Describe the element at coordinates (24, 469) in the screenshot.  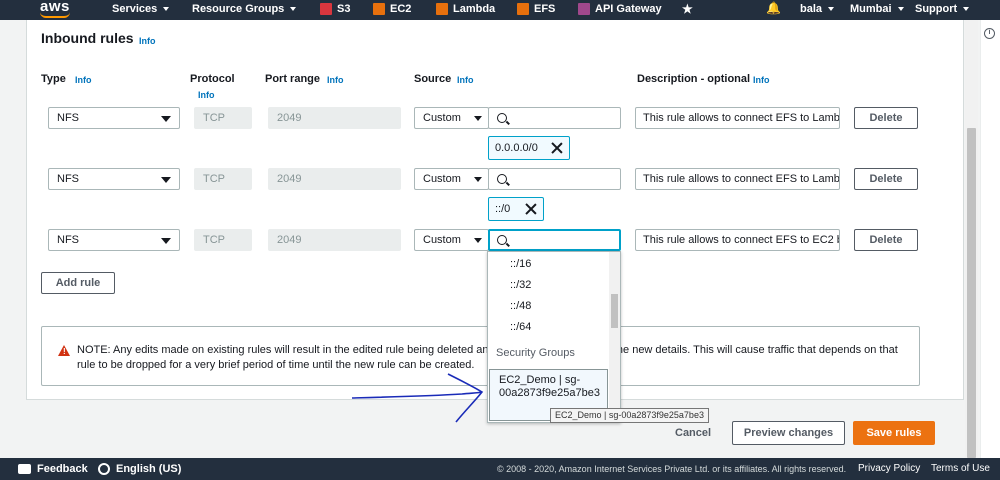
I see `feedback-icon` at that location.